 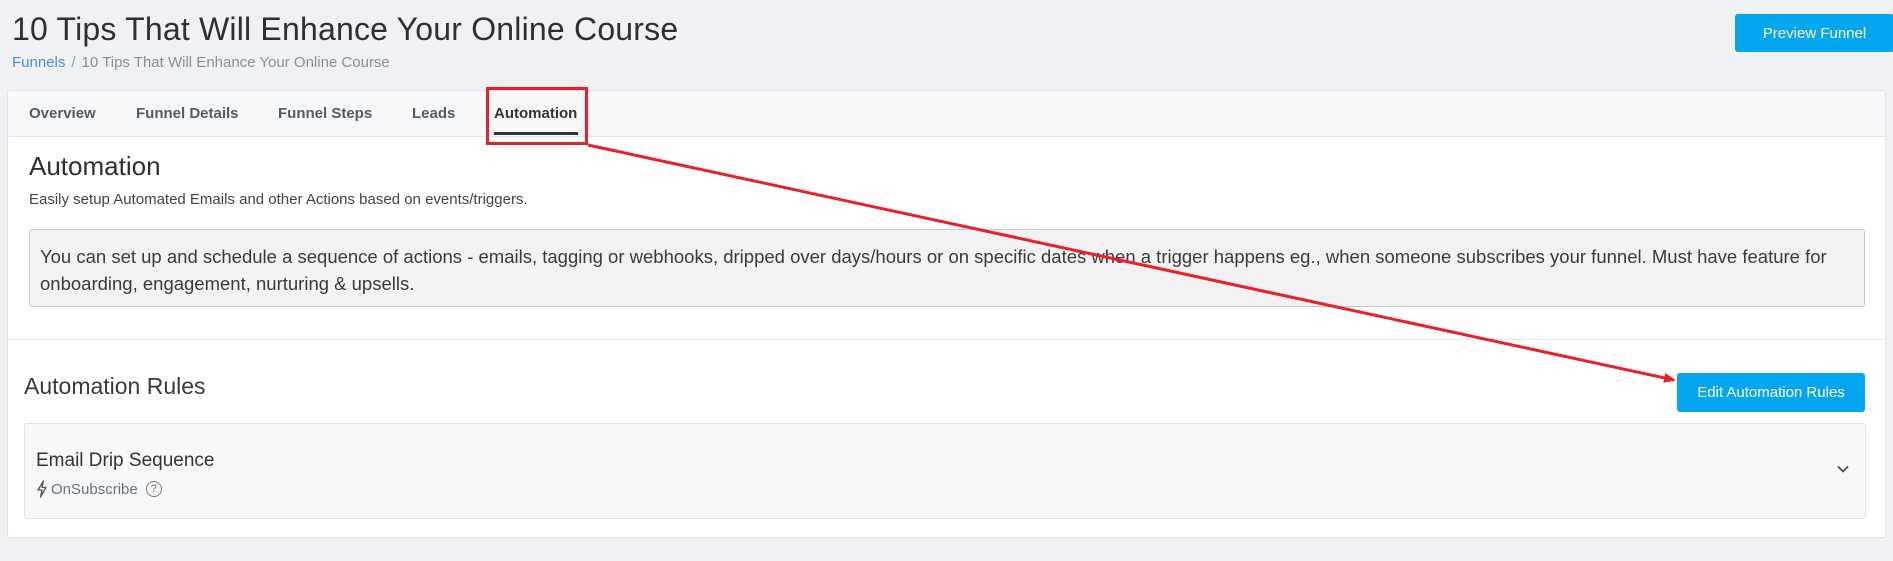 I want to click on tab-automation: Automation, so click(x=535, y=113).